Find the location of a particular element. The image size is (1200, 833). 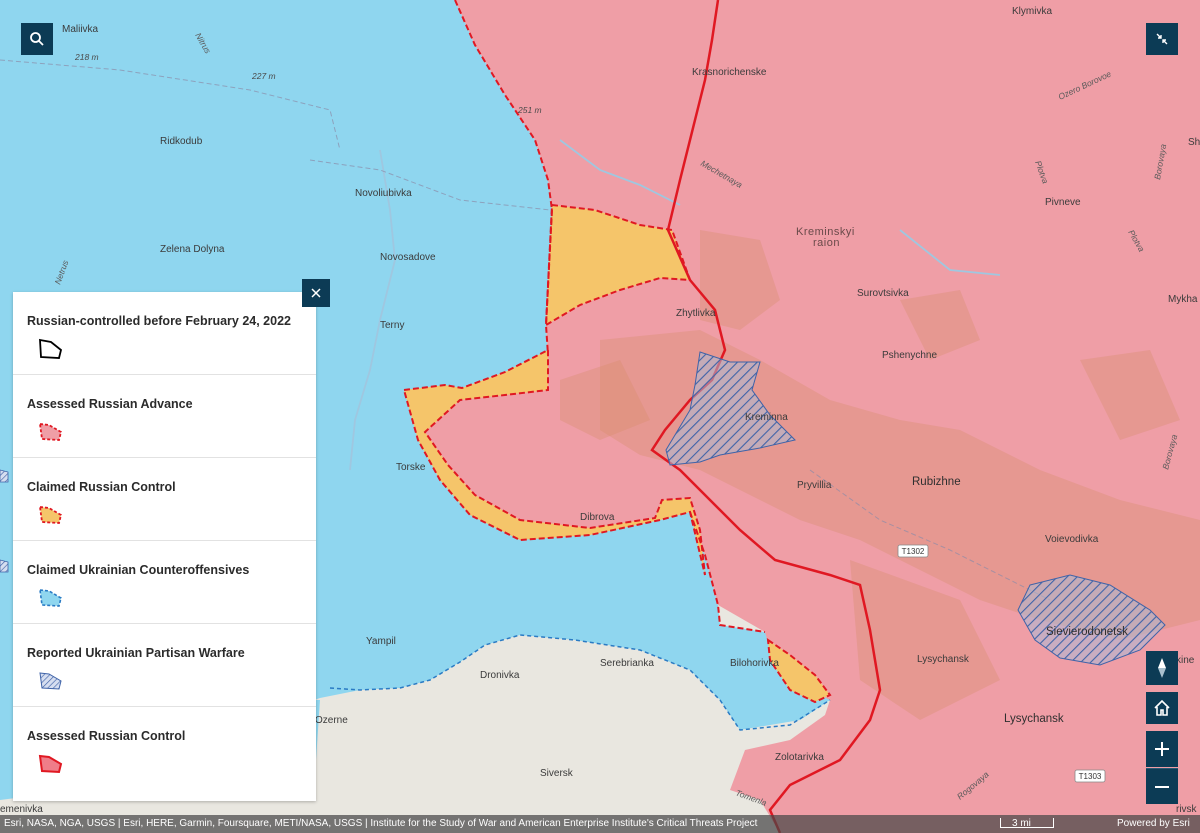

legend-label: Assessed Russian Advance is located at coordinates (110, 404).